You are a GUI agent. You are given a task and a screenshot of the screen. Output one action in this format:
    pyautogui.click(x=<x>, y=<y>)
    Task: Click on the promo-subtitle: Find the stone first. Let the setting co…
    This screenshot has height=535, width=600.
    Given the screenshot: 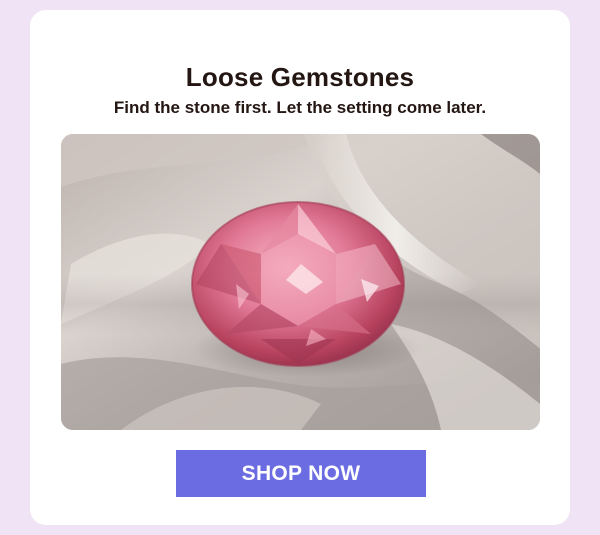 What is the action you would take?
    pyautogui.click(x=300, y=107)
    